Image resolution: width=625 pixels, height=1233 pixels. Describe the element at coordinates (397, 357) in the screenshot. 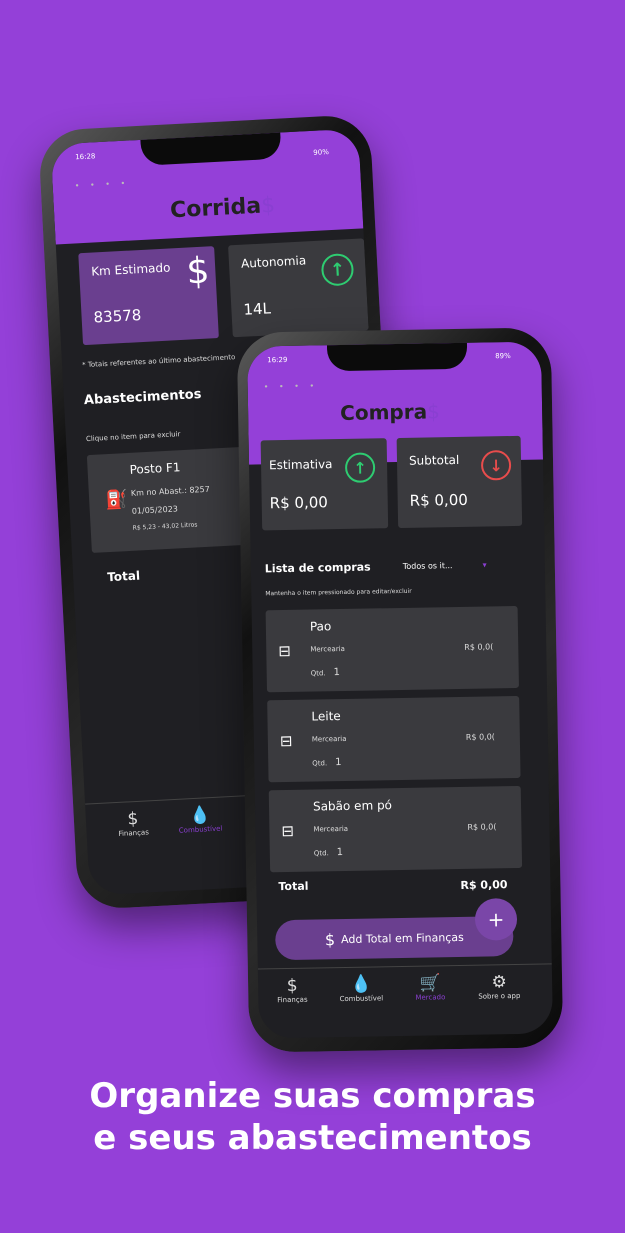

I see `notch` at that location.